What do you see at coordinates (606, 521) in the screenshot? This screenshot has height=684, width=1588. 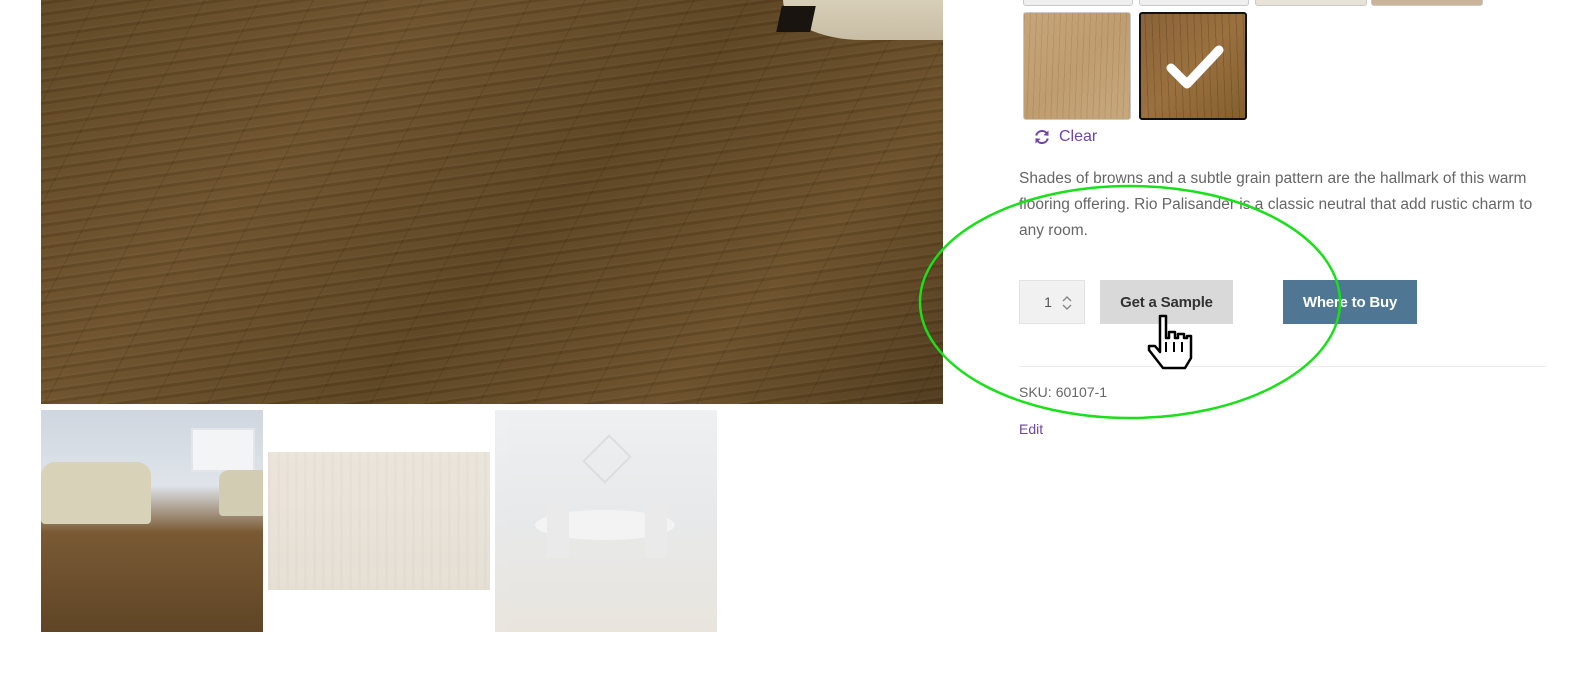 I see `thumbnail-dining-room` at bounding box center [606, 521].